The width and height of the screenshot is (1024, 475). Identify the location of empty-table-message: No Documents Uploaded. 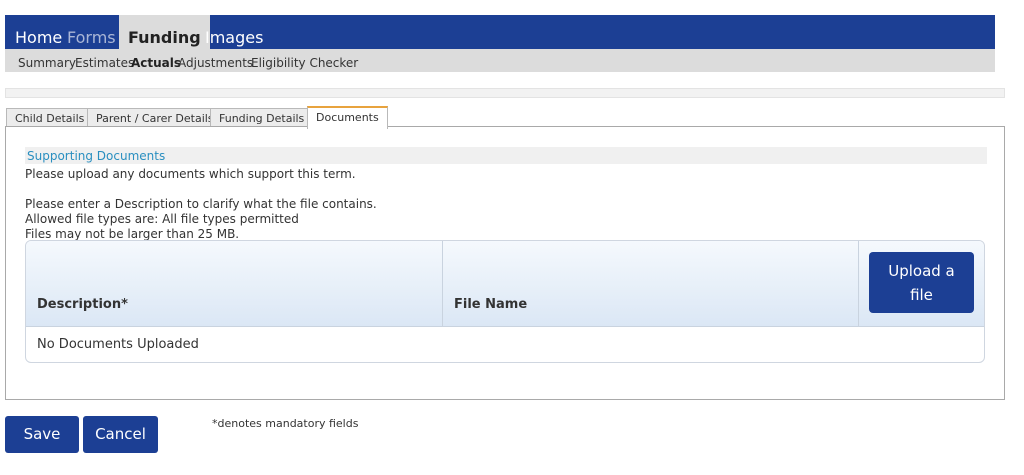
(118, 344).